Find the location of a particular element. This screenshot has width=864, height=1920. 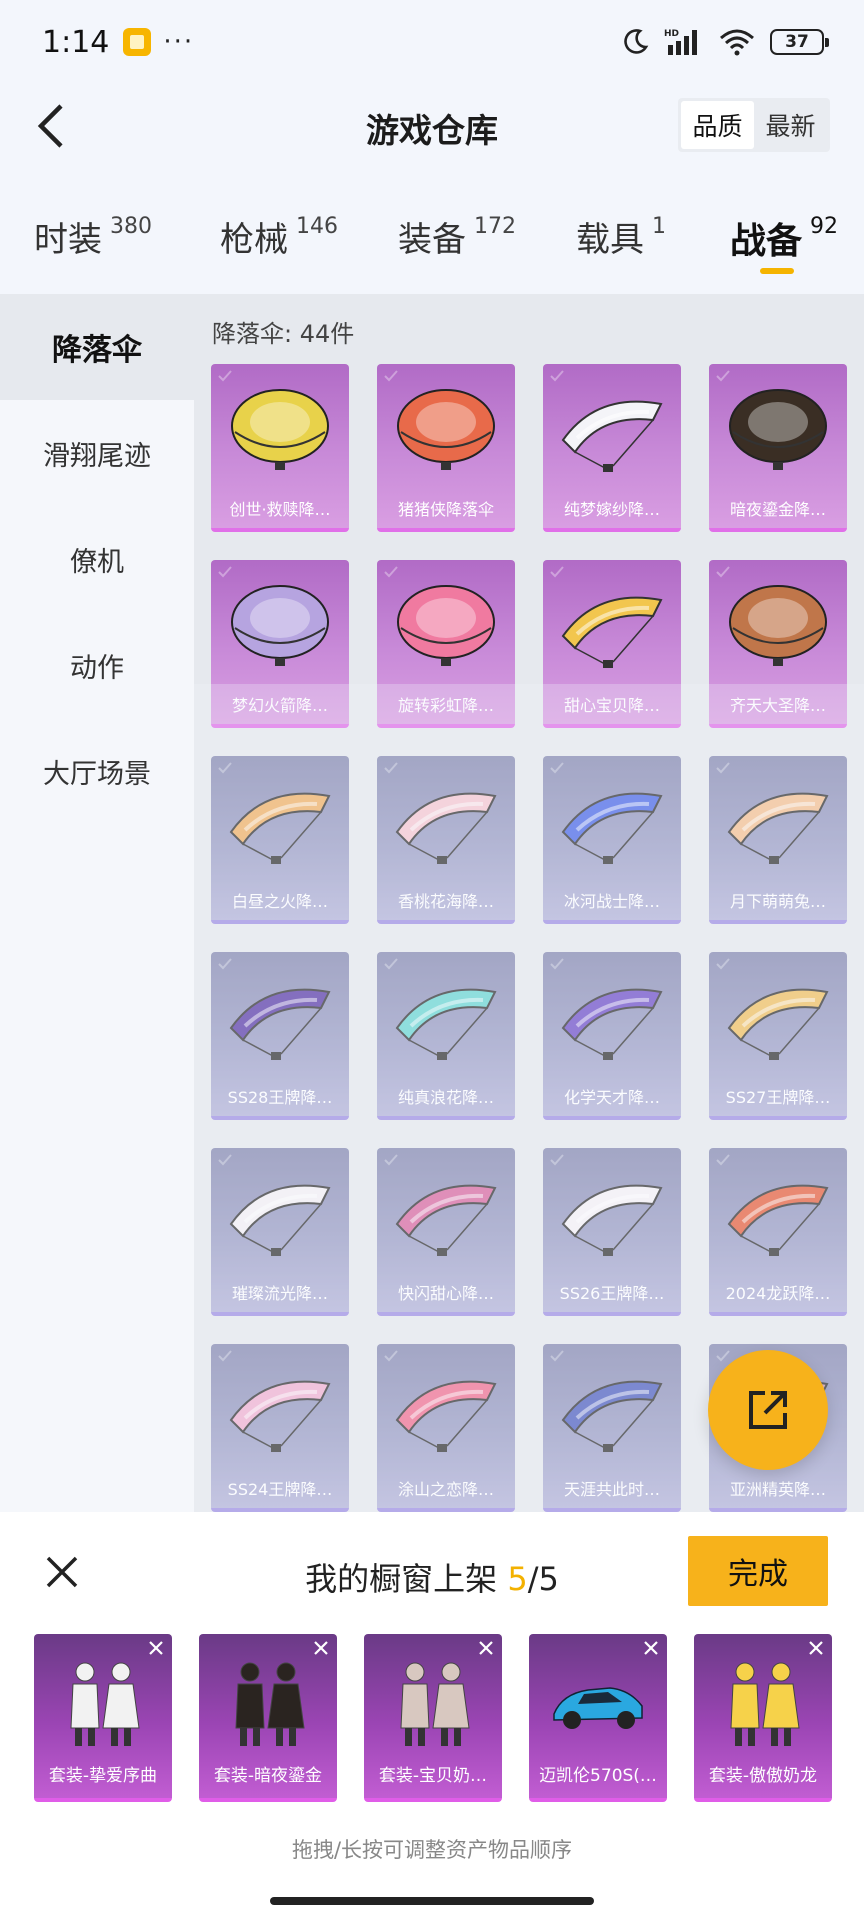

wifi-icon is located at coordinates (737, 42).